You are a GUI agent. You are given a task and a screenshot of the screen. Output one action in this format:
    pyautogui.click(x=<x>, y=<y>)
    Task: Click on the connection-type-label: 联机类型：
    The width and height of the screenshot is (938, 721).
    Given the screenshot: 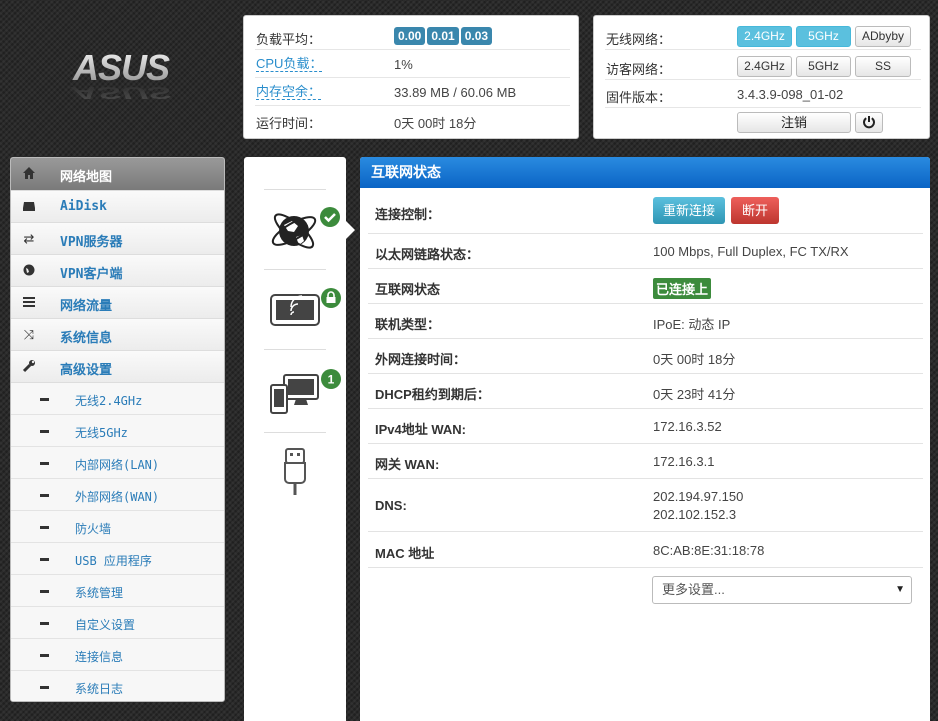 What is the action you would take?
    pyautogui.click(x=408, y=324)
    